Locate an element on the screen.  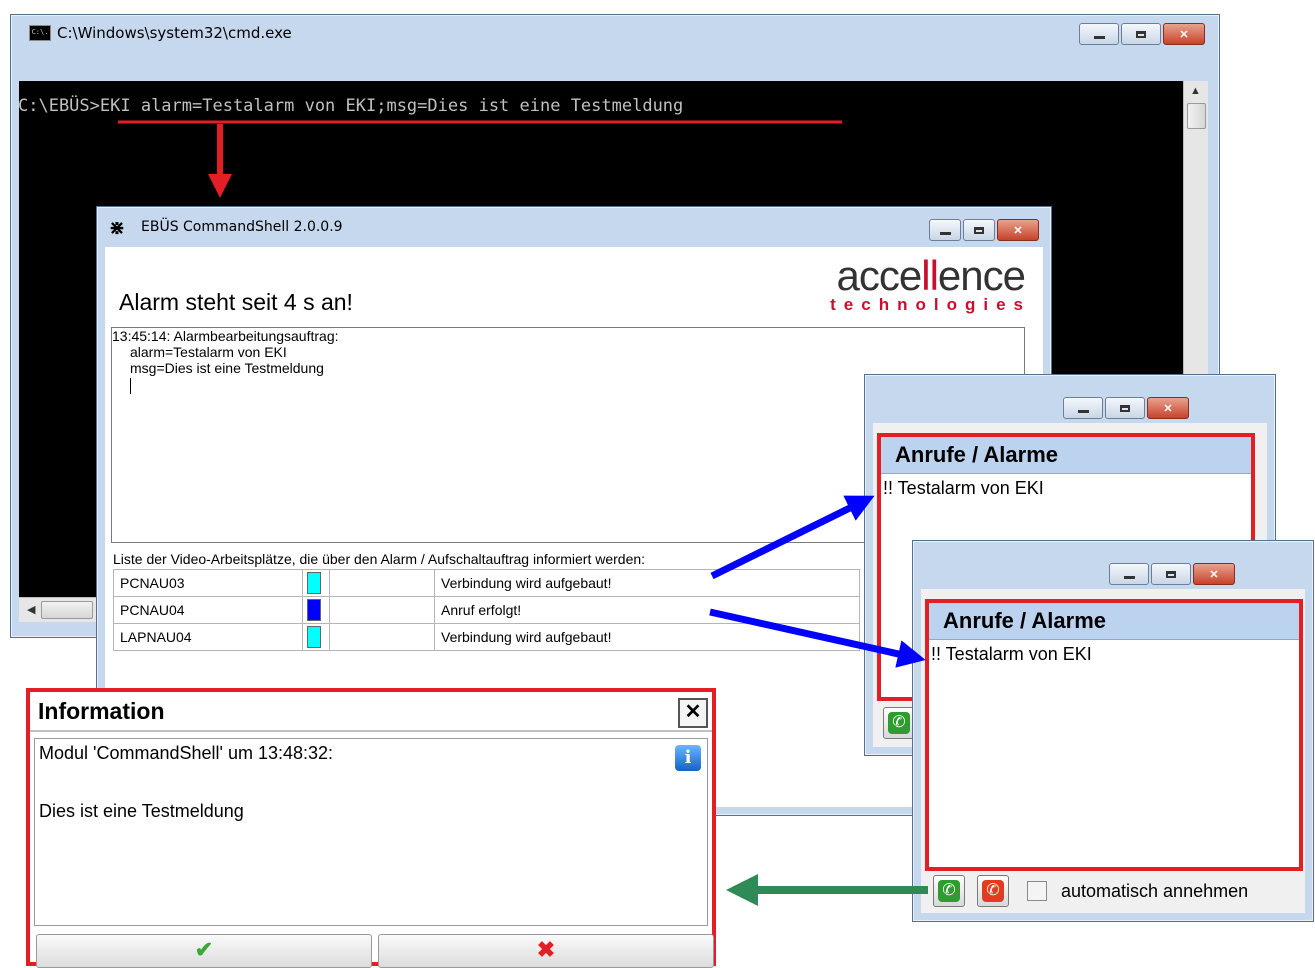
confirm-button: ✔ is located at coordinates (204, 951).